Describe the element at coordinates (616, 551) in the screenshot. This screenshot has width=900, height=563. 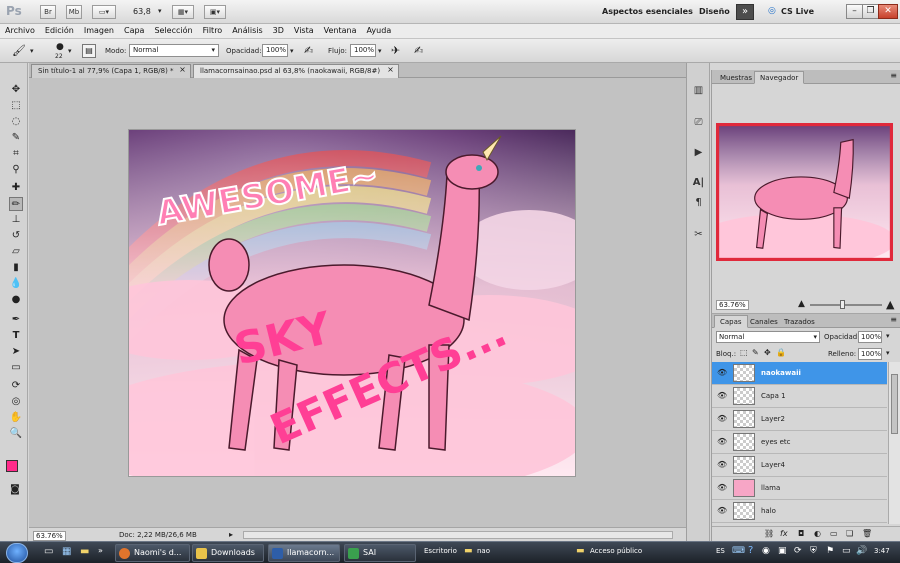
I see `public-access-label: Acceso público` at that location.